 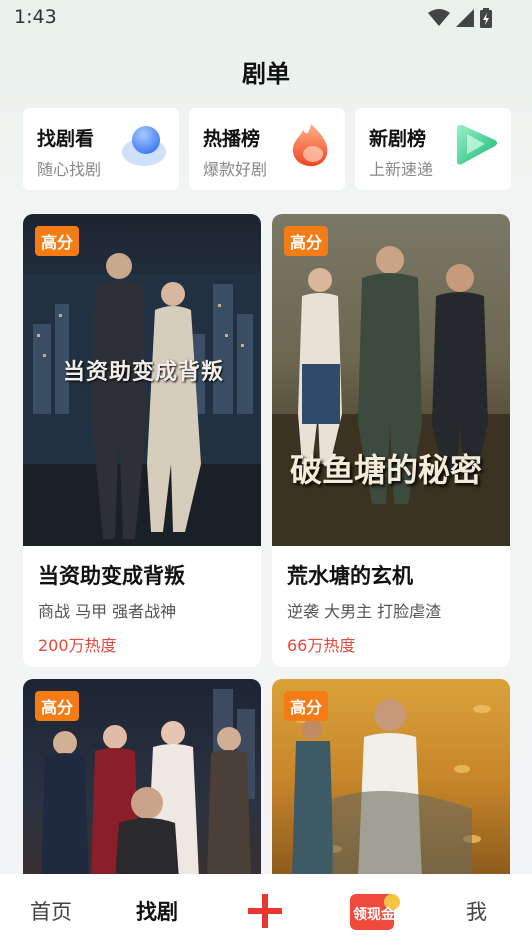 What do you see at coordinates (266, 18) in the screenshot?
I see `status-bar: 1:43` at bounding box center [266, 18].